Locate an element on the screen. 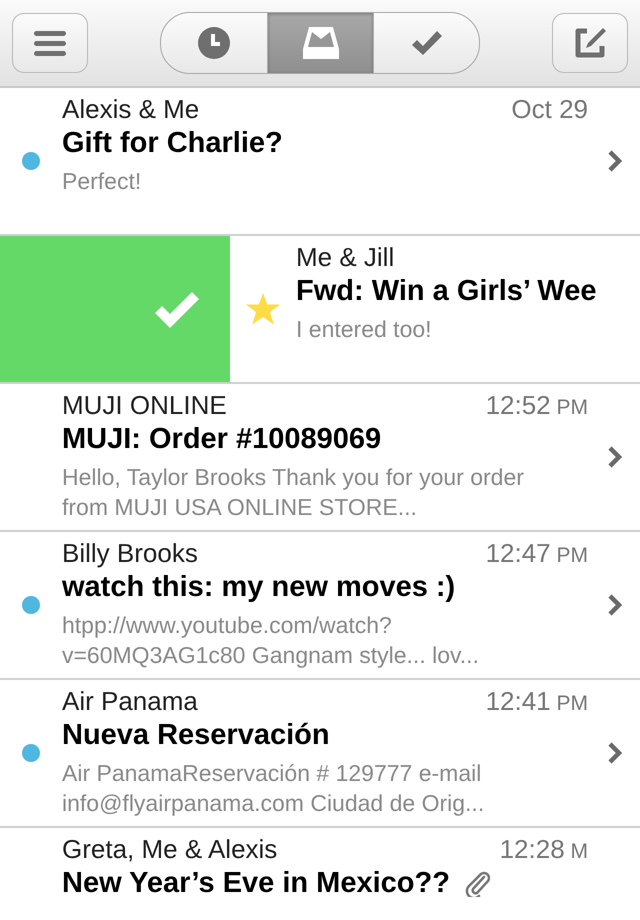  compose-button is located at coordinates (590, 43).